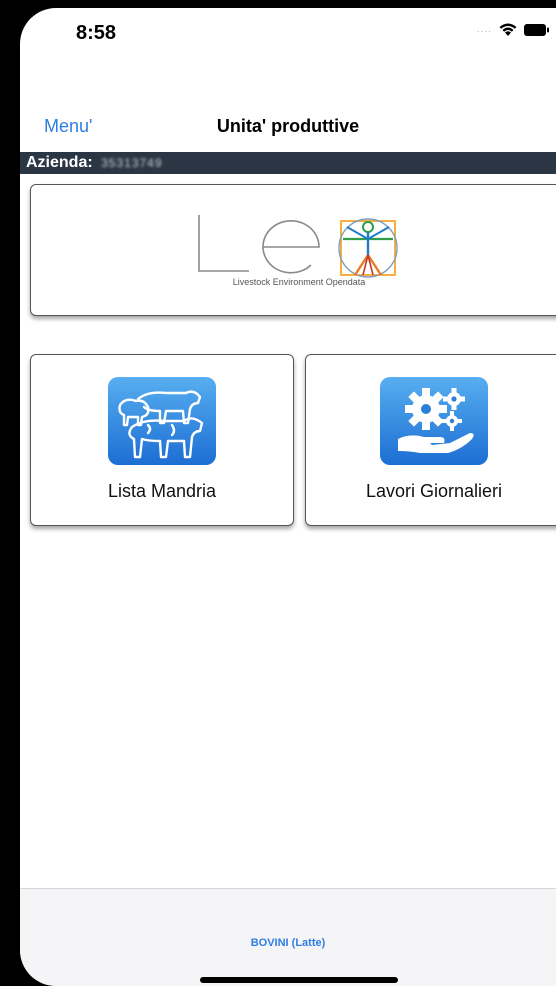 Image resolution: width=556 pixels, height=986 pixels. What do you see at coordinates (59, 162) in the screenshot?
I see `azienda-label: Azienda:` at bounding box center [59, 162].